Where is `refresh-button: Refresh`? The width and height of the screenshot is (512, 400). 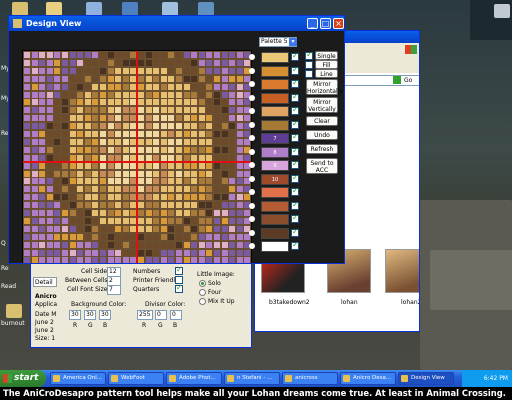
refresh-button: Refresh is located at coordinates (322, 149).